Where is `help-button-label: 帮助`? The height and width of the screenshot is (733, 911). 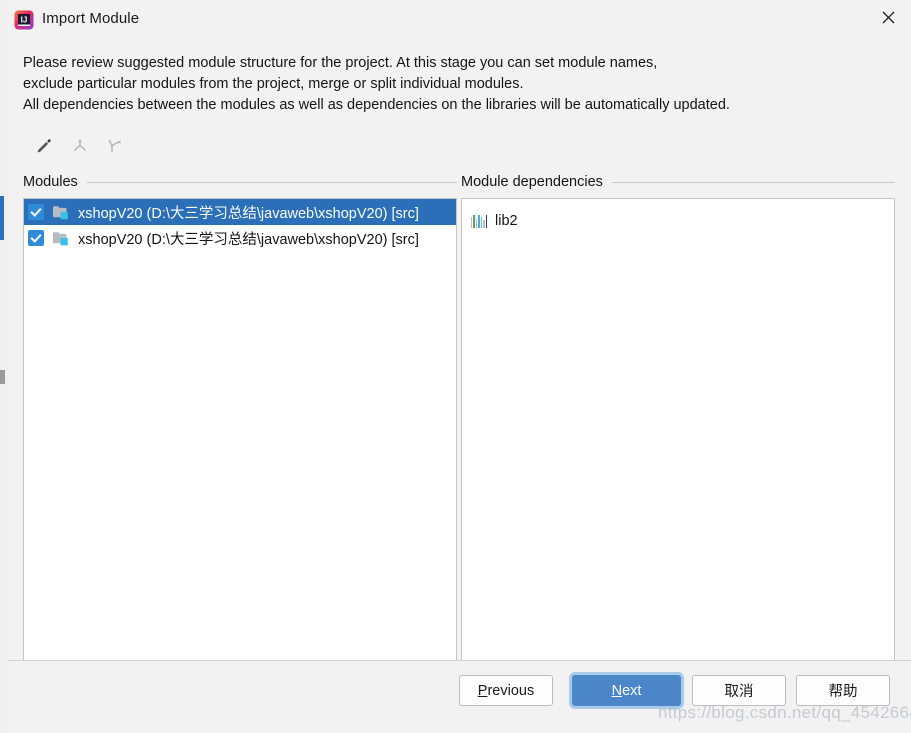
help-button-label: 帮助 is located at coordinates (843, 692).